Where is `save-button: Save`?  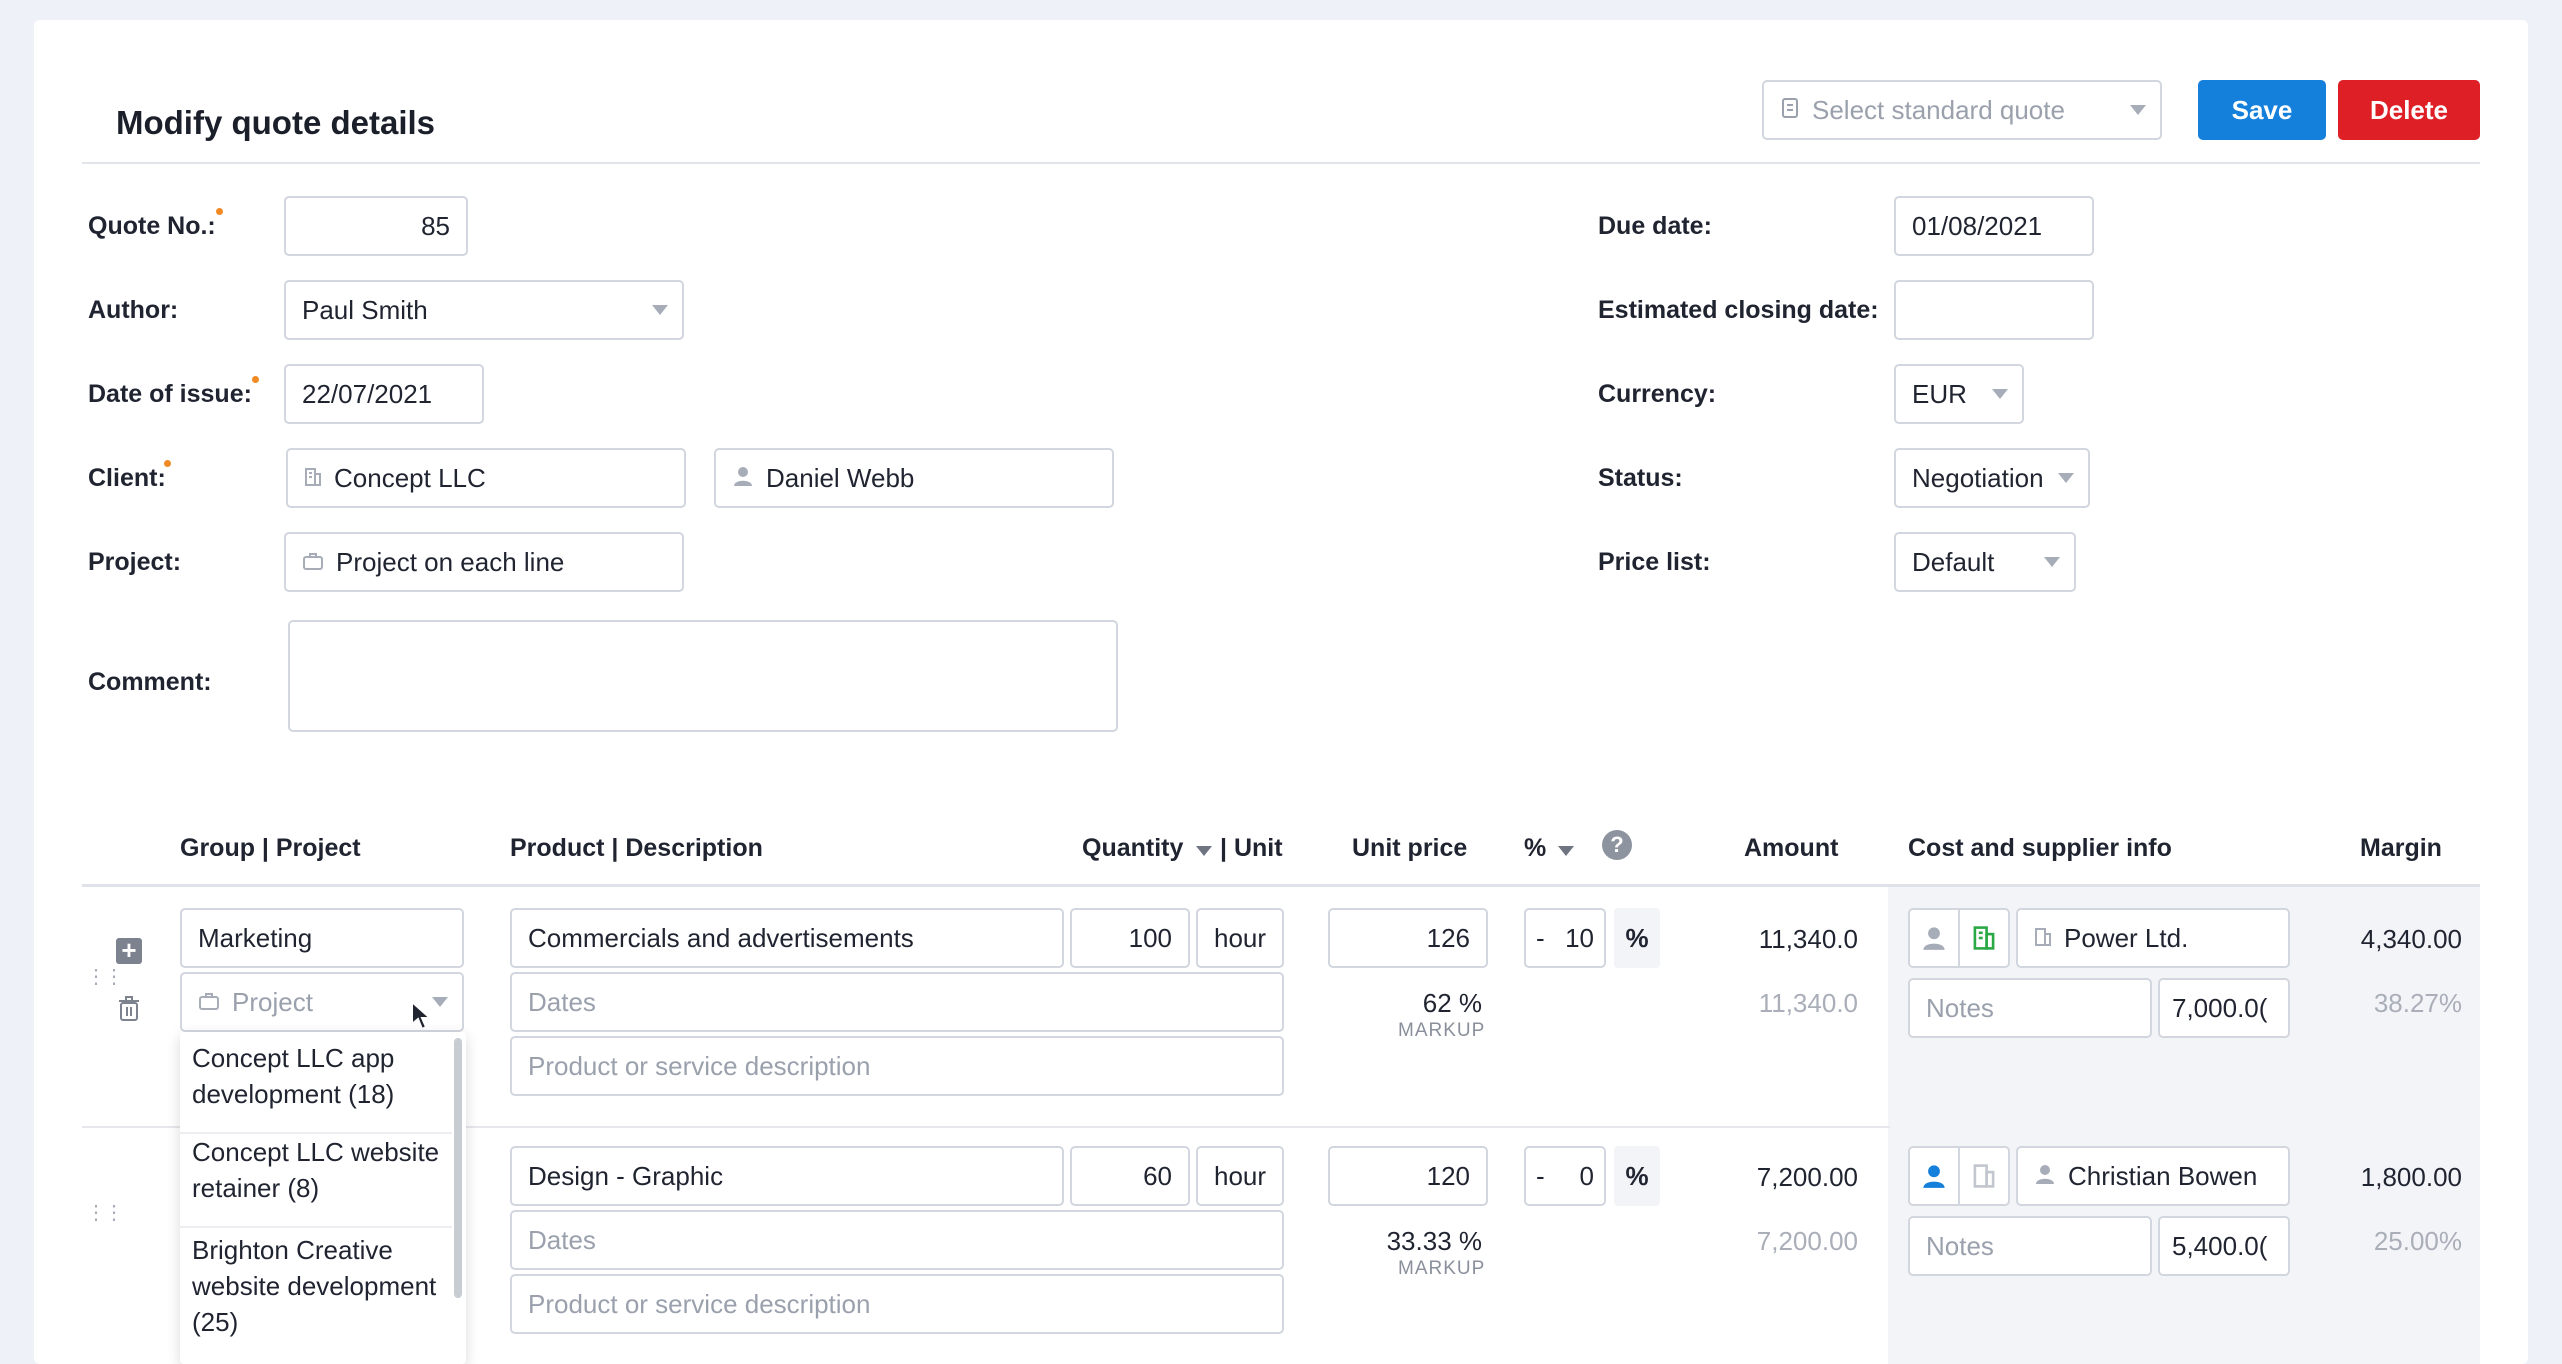 save-button: Save is located at coordinates (2262, 110).